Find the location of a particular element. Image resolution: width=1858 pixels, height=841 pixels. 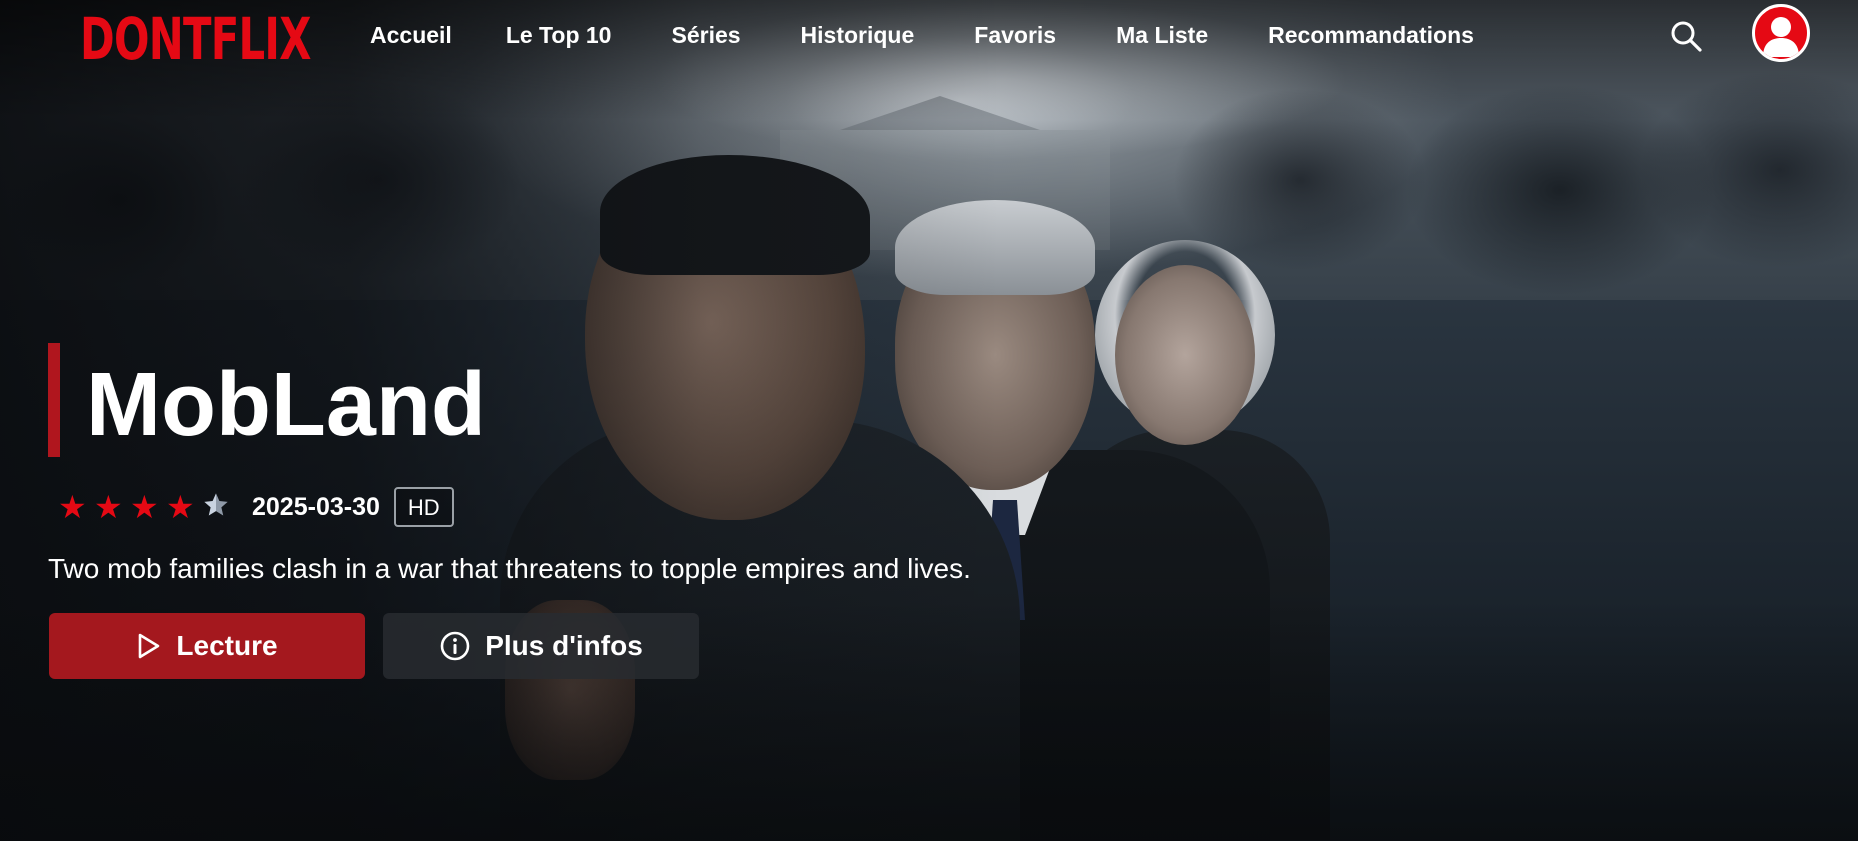

quality-badge: HD is located at coordinates (423, 507).